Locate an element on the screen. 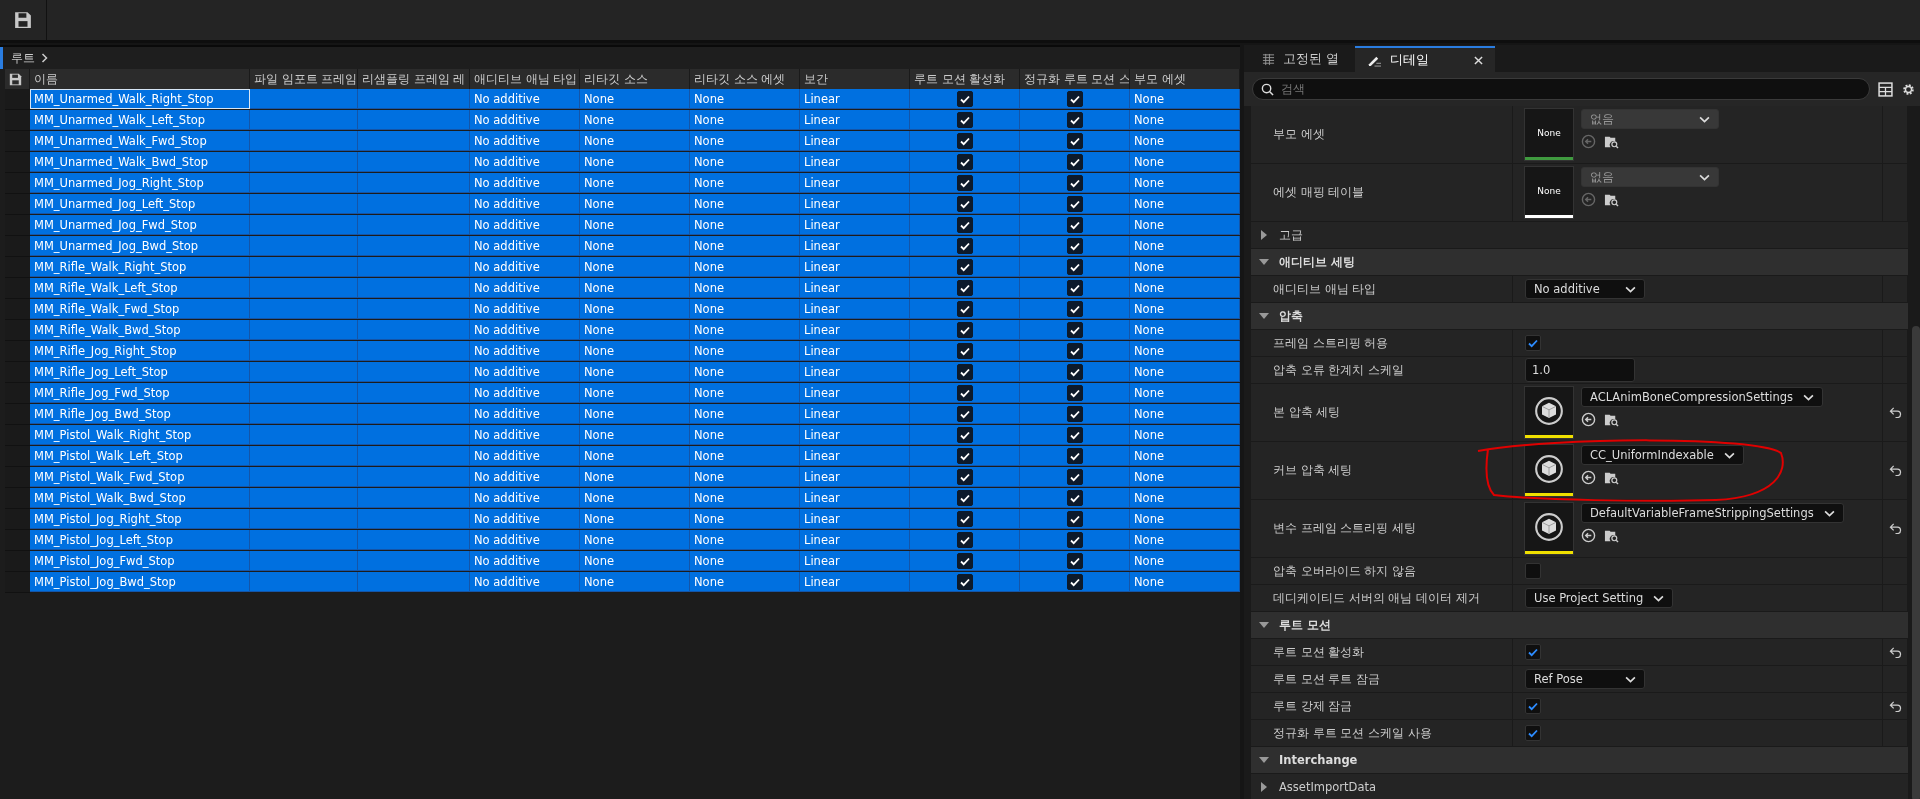 The image size is (1920, 799). category-header: 애디티브 세팅 is located at coordinates (1317, 262).